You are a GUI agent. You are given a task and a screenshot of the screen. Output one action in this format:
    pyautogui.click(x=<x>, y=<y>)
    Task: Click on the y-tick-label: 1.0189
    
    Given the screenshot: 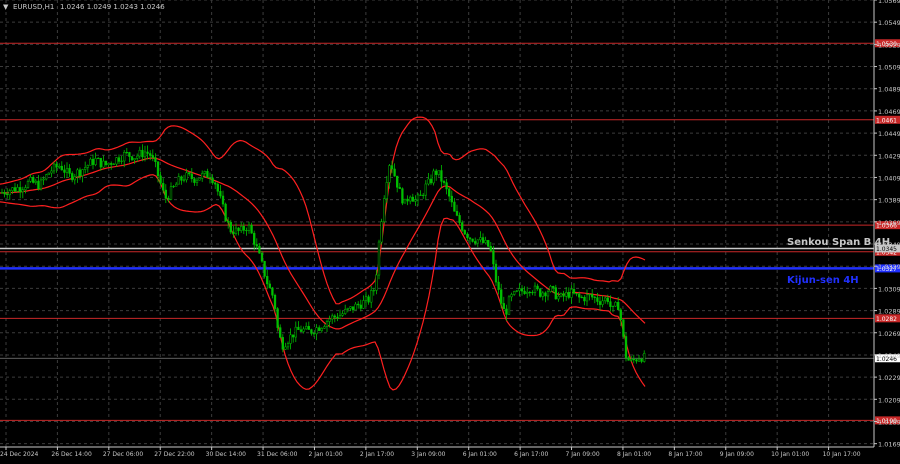 What is the action you would take?
    pyautogui.click(x=889, y=422)
    